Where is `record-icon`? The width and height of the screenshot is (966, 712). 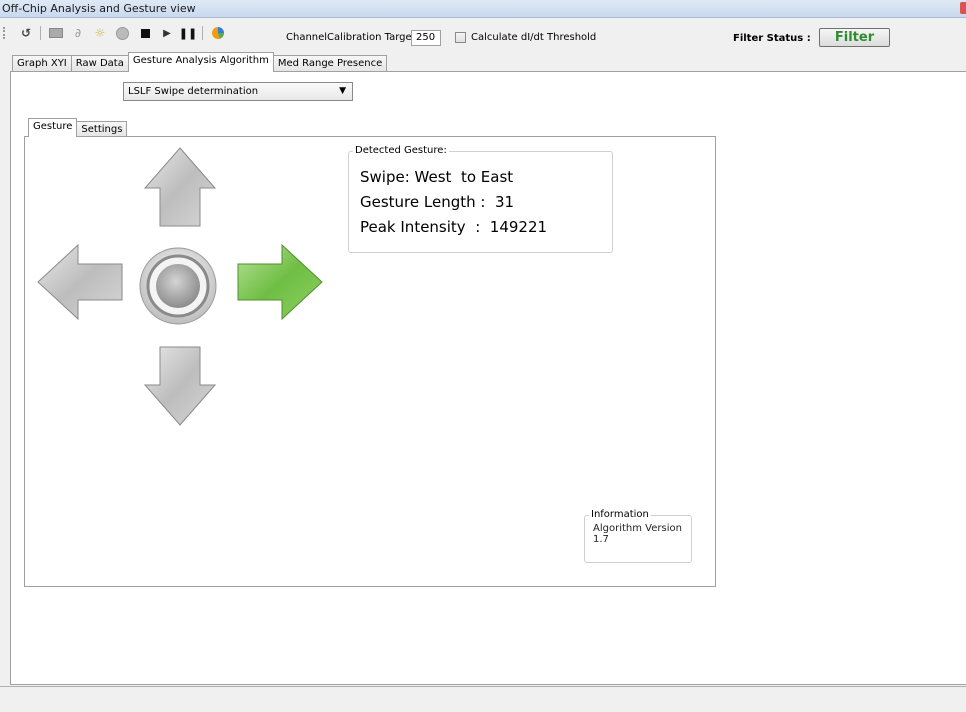 record-icon is located at coordinates (122, 33).